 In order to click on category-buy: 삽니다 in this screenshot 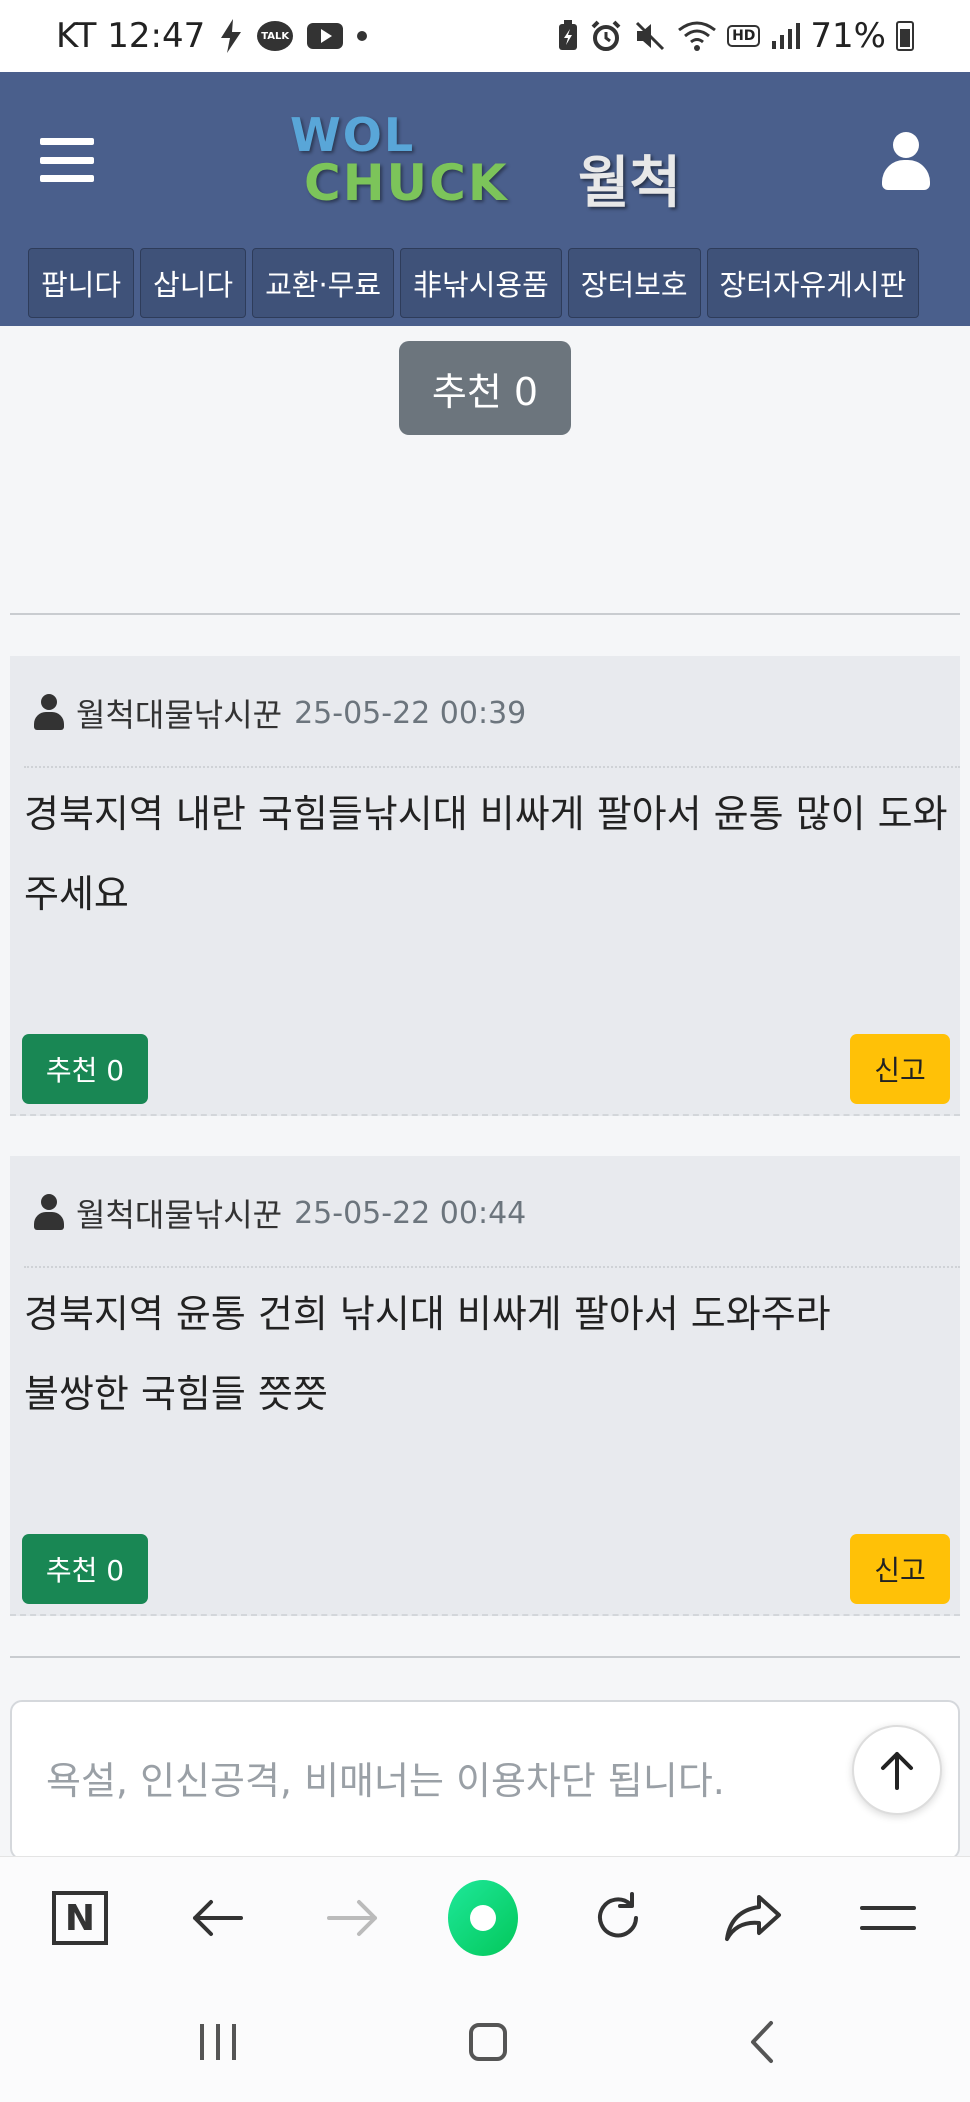, I will do `click(193, 283)`.